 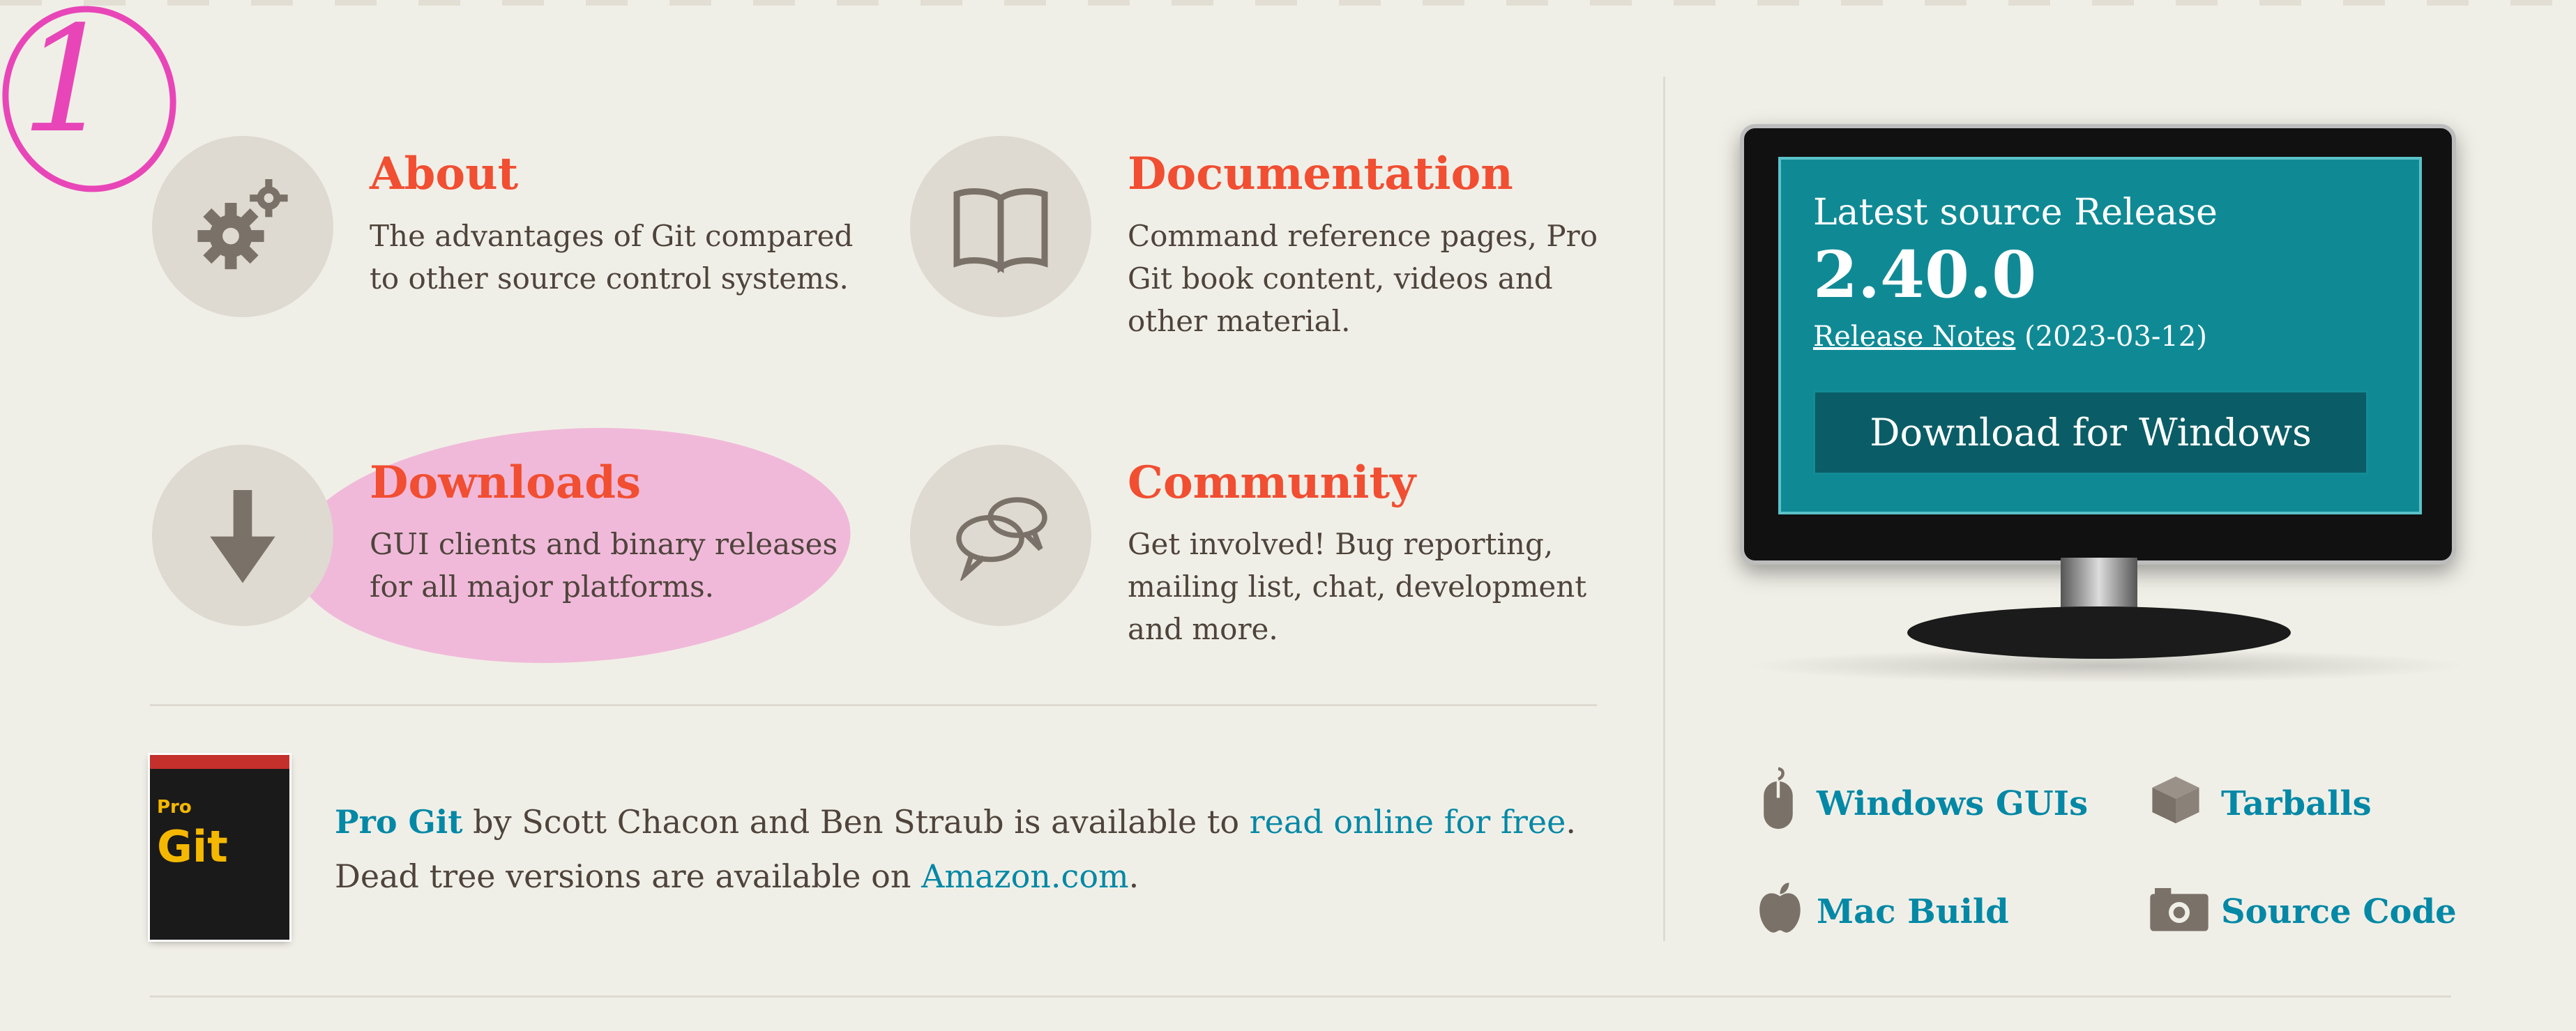 What do you see at coordinates (219, 847) in the screenshot?
I see `pro-git-book-cover: Pro Git` at bounding box center [219, 847].